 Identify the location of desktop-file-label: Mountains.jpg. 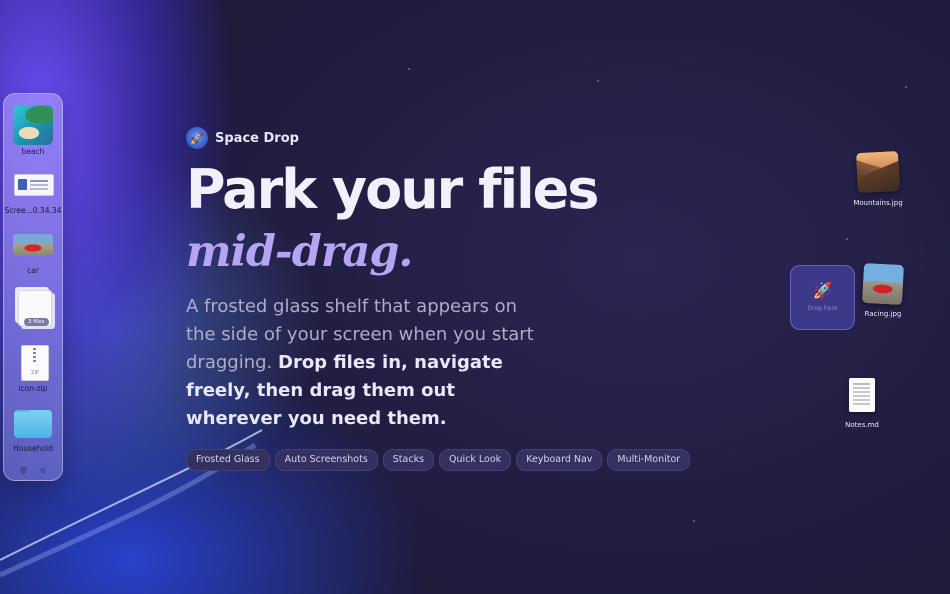
(878, 203).